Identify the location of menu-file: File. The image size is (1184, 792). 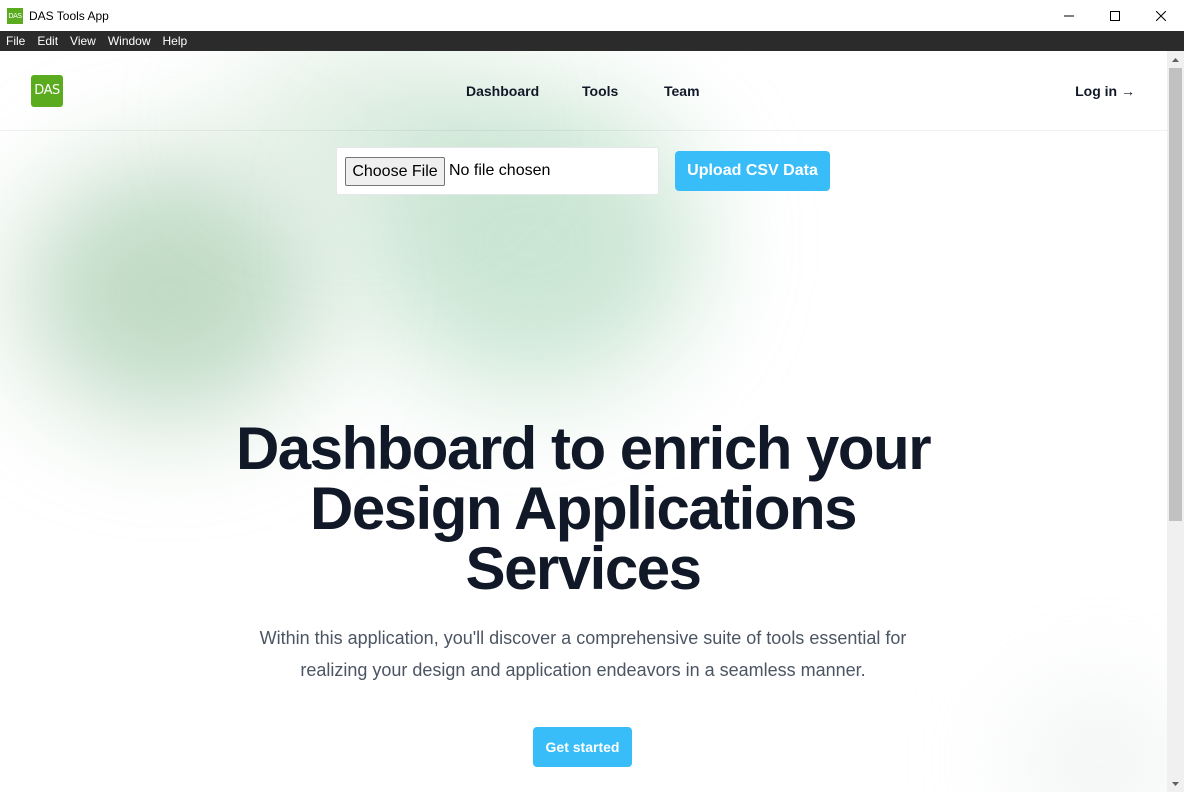
(15, 41).